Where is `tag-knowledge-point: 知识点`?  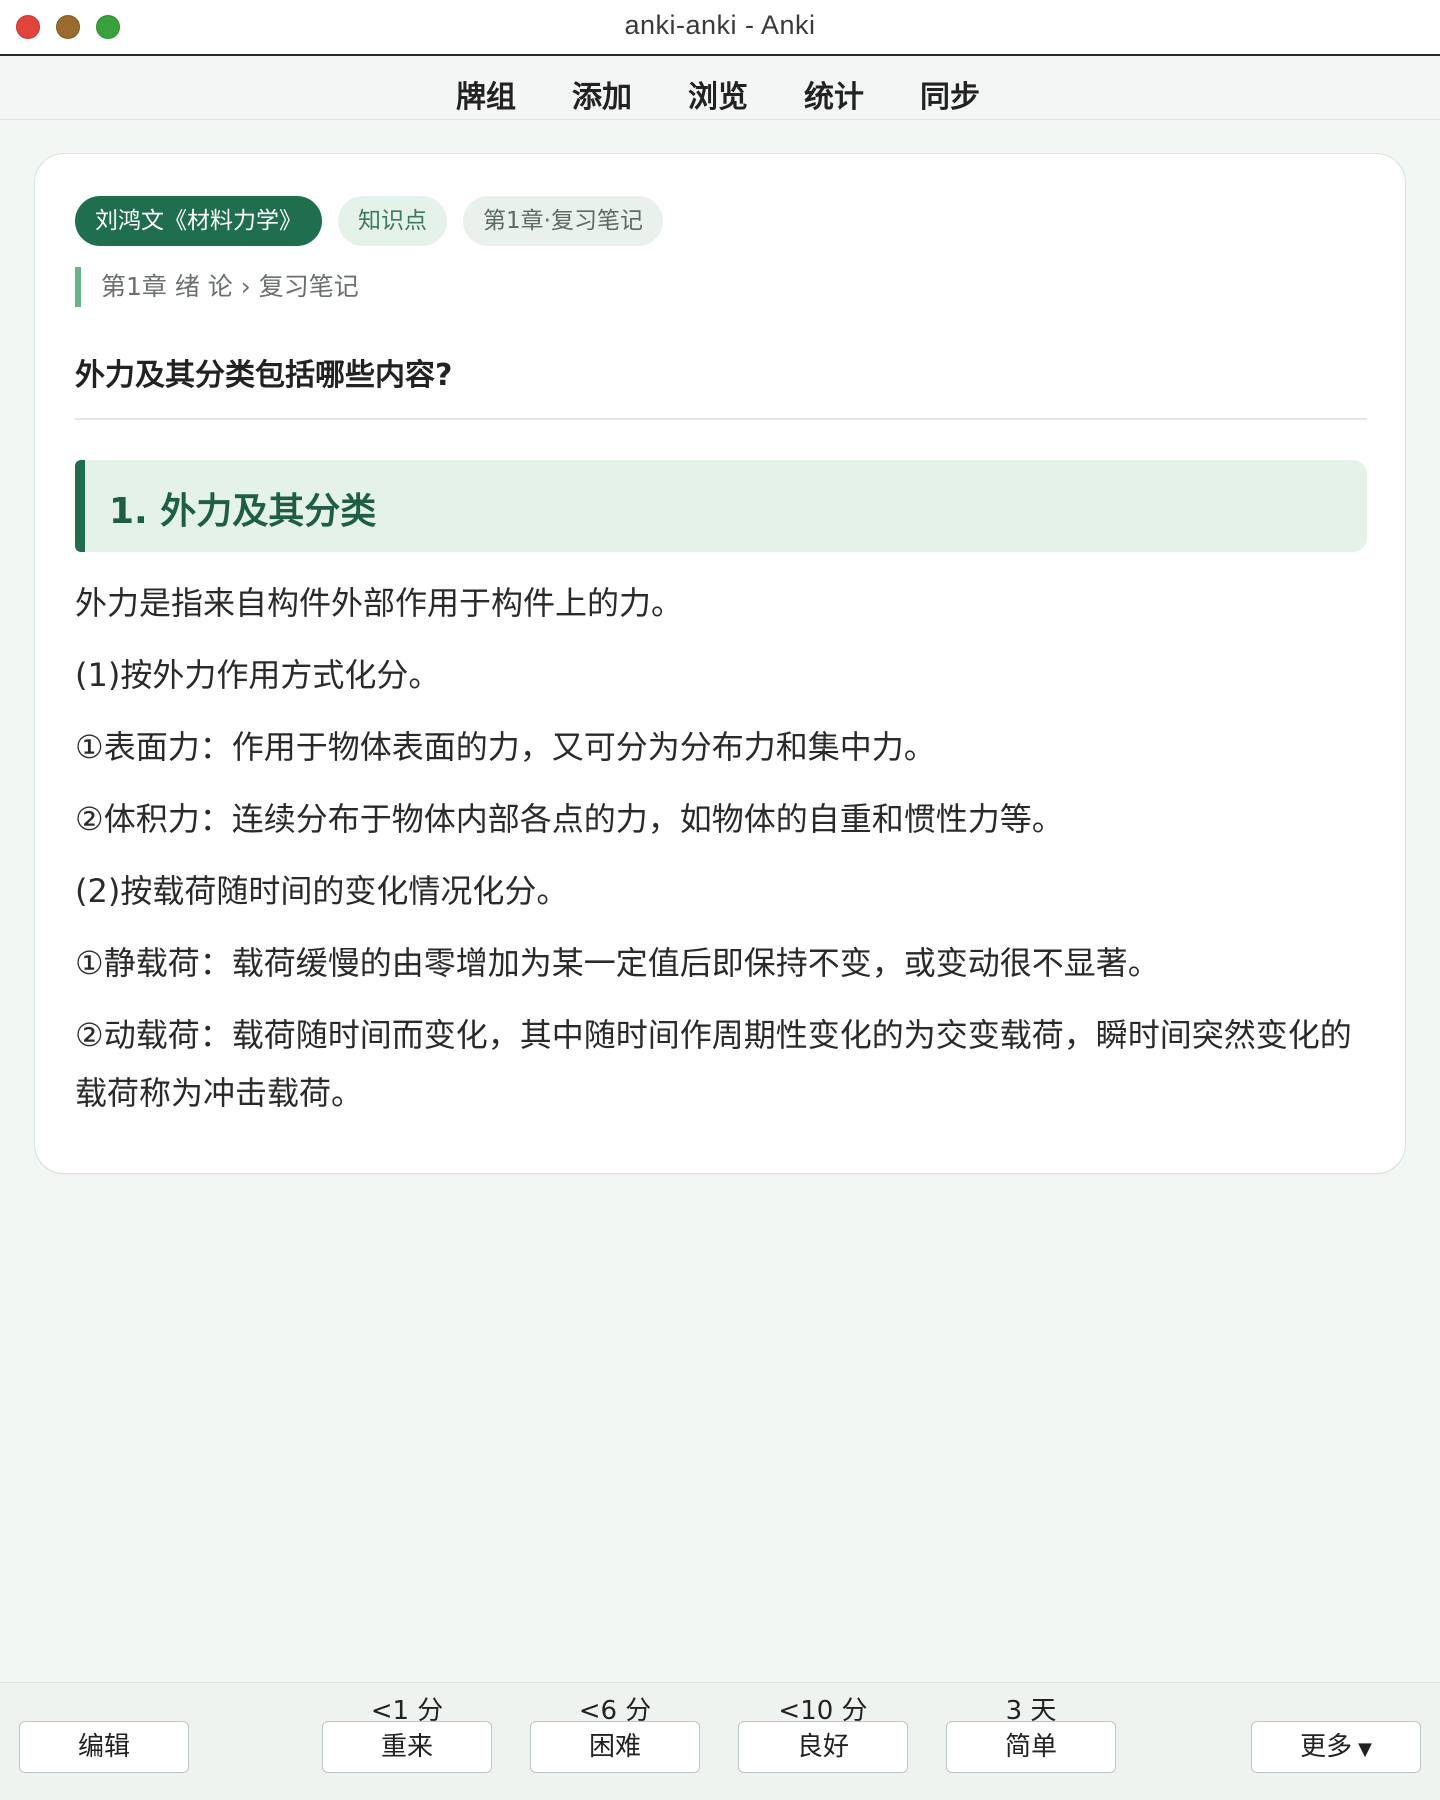
tag-knowledge-point: 知识点 is located at coordinates (392, 221).